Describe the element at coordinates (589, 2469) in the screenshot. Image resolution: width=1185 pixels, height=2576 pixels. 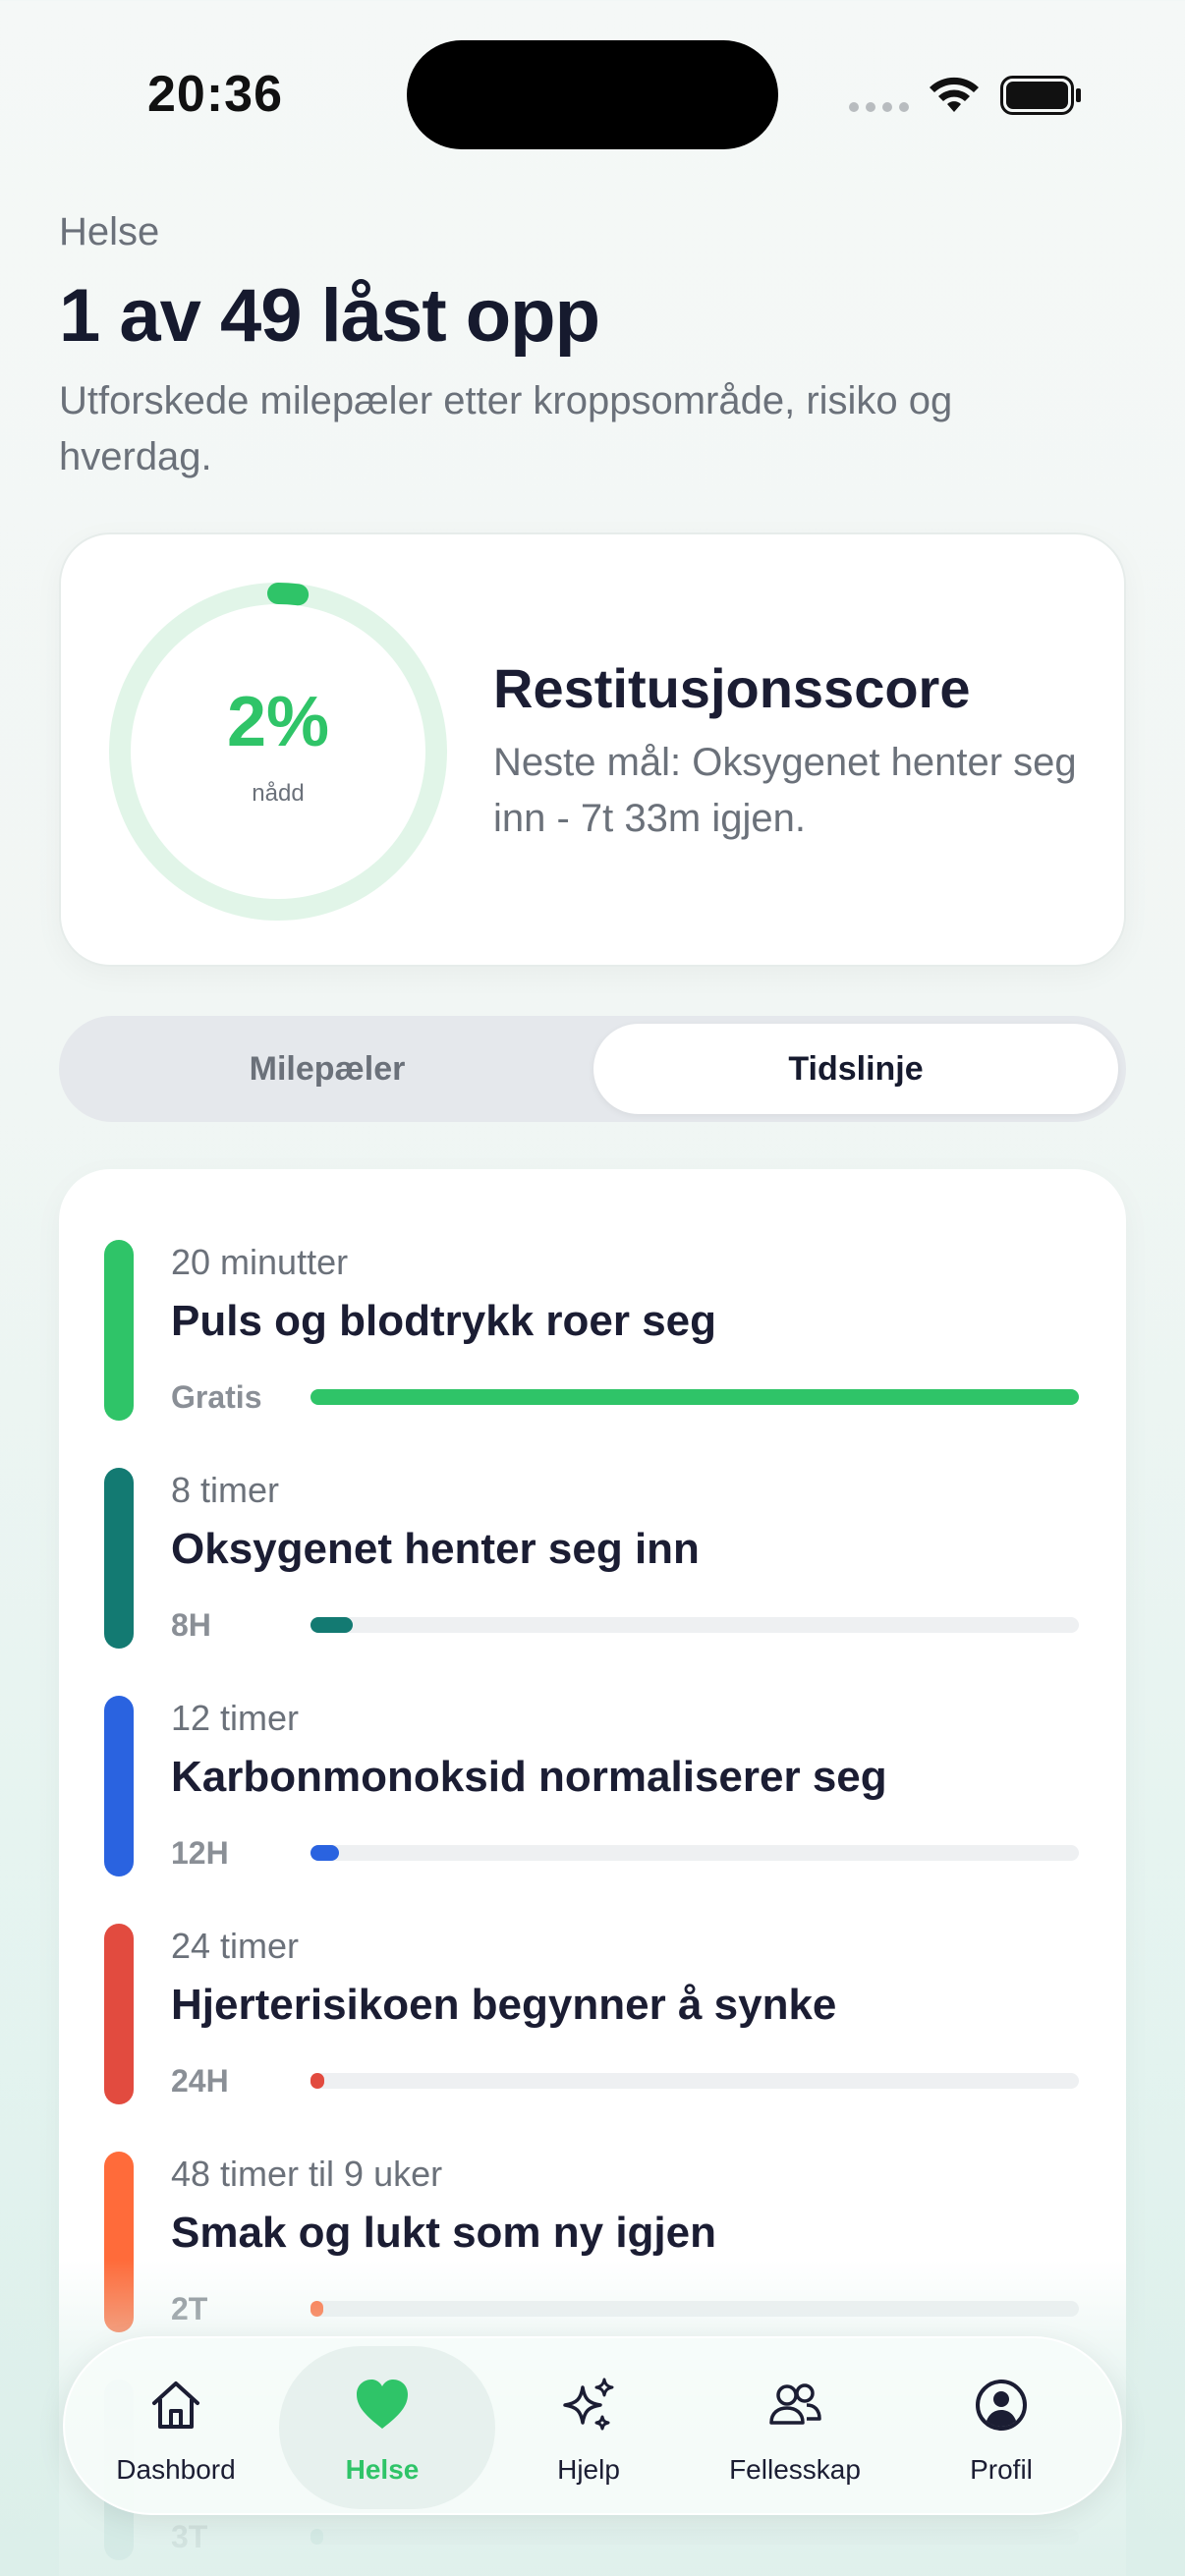
I see `tab-label: Hjelp` at that location.